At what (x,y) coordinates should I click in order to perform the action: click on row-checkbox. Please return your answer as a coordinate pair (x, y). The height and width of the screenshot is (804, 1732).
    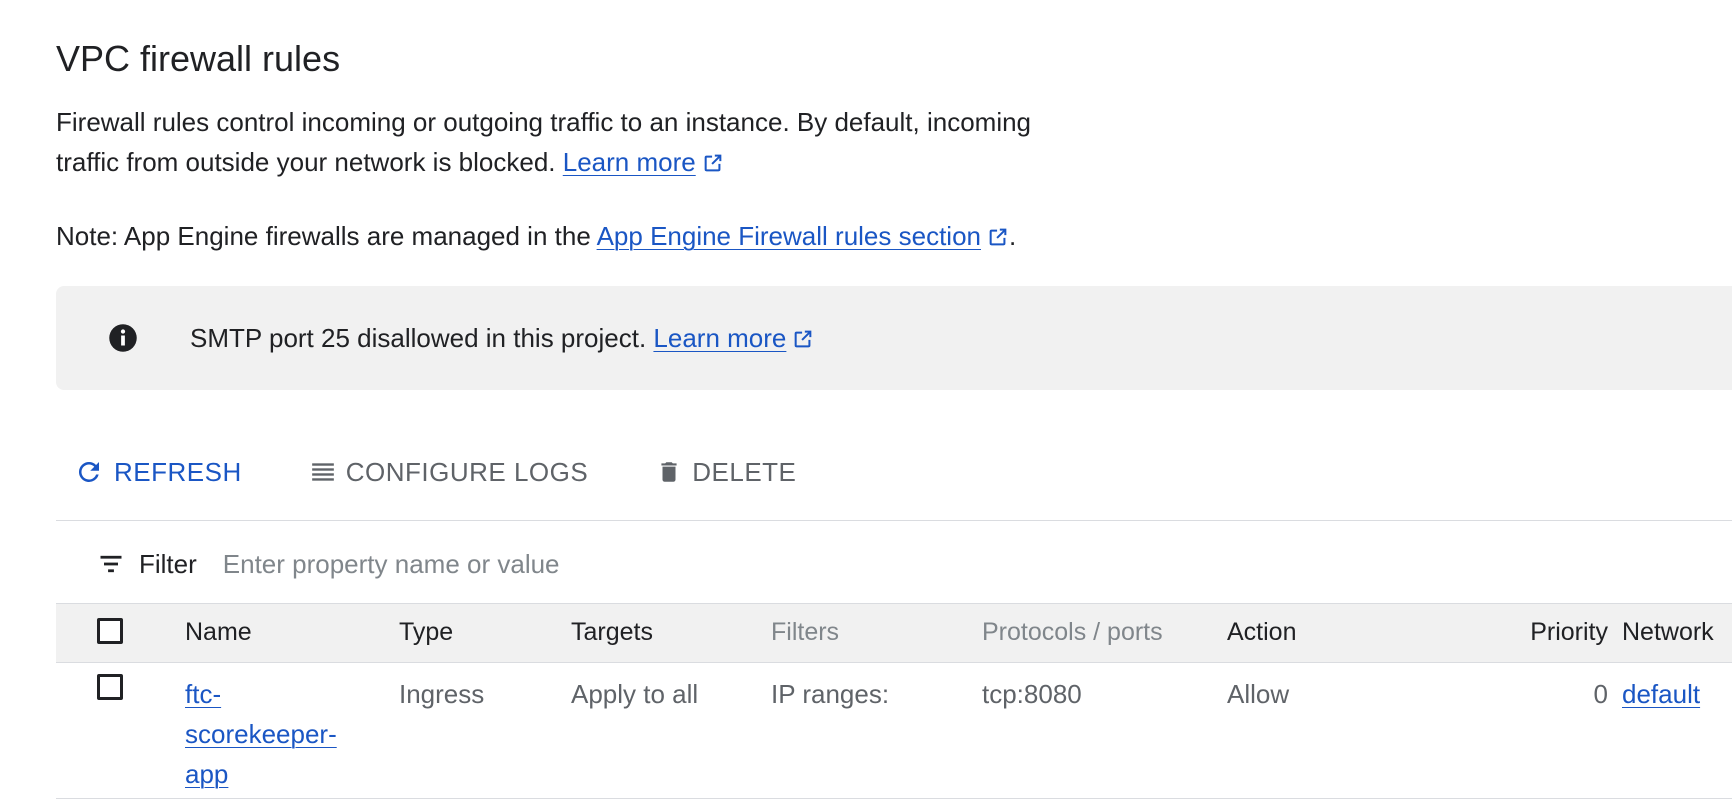
    Looking at the image, I should click on (110, 687).